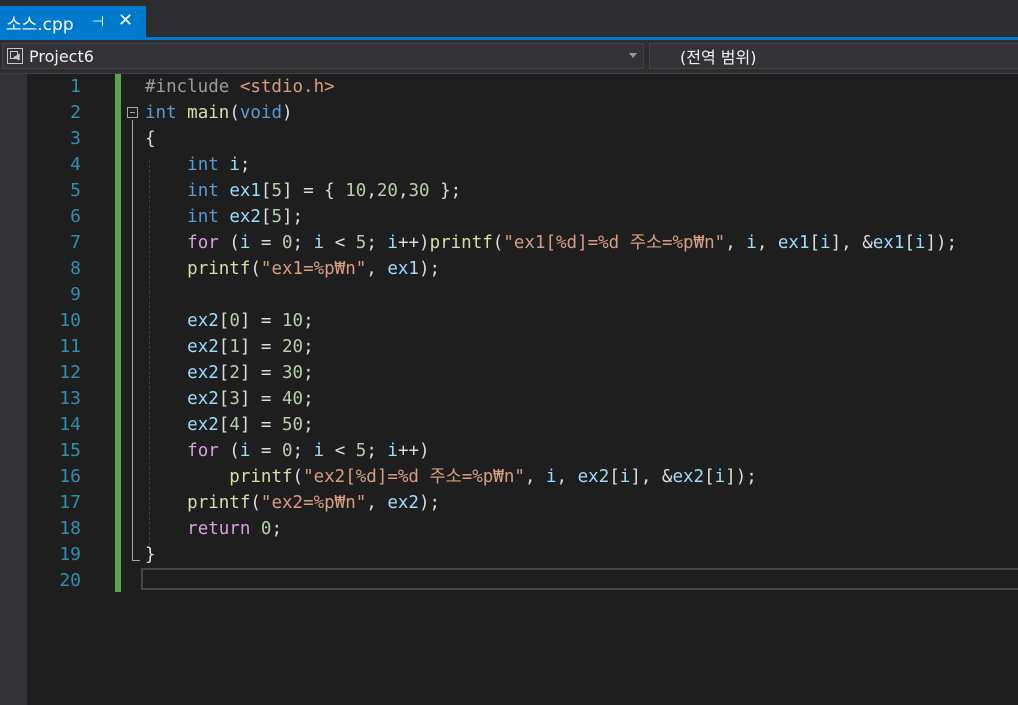 The image size is (1018, 705). What do you see at coordinates (75, 164) in the screenshot?
I see `line-number: 4` at bounding box center [75, 164].